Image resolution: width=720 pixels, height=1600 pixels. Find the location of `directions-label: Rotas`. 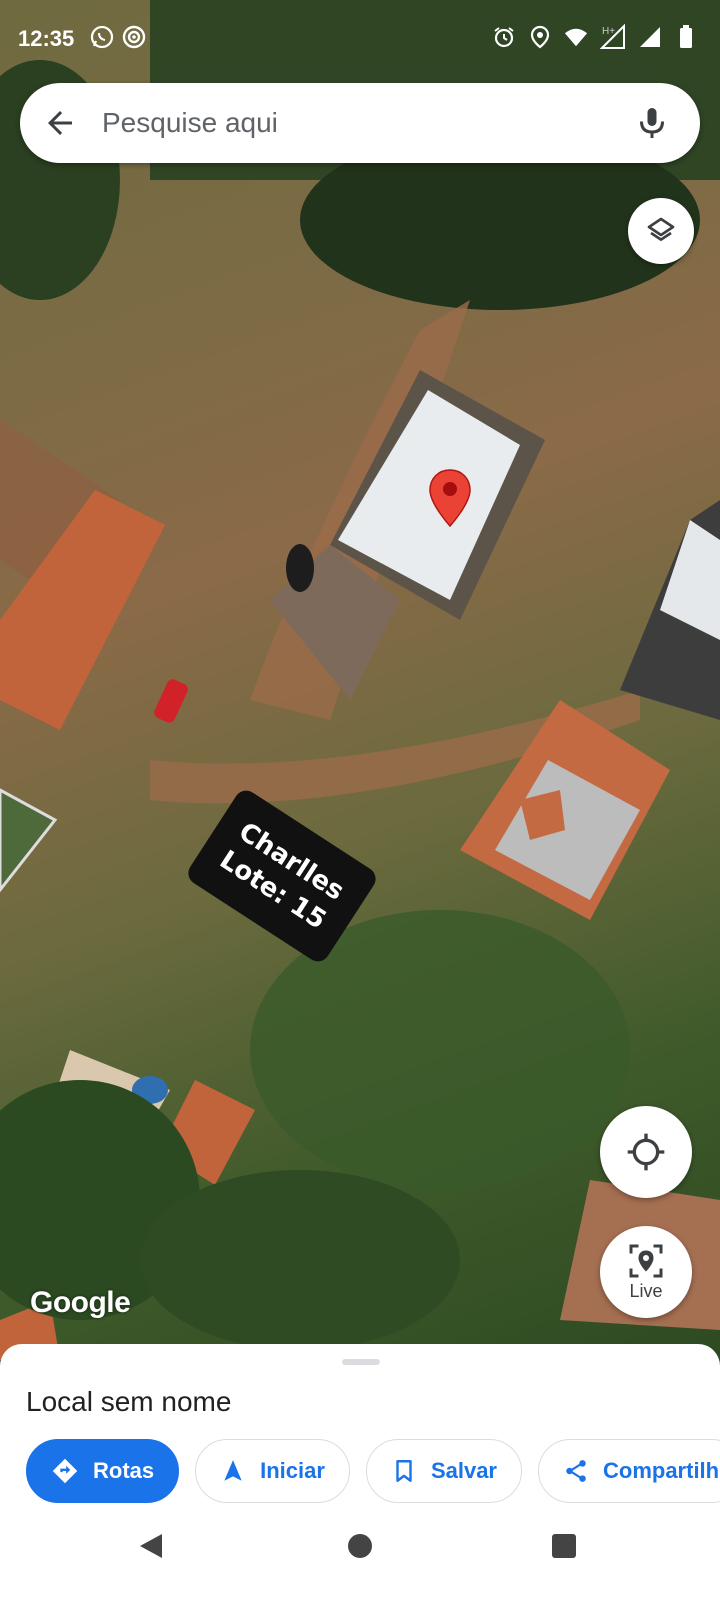

directions-label: Rotas is located at coordinates (124, 1470).